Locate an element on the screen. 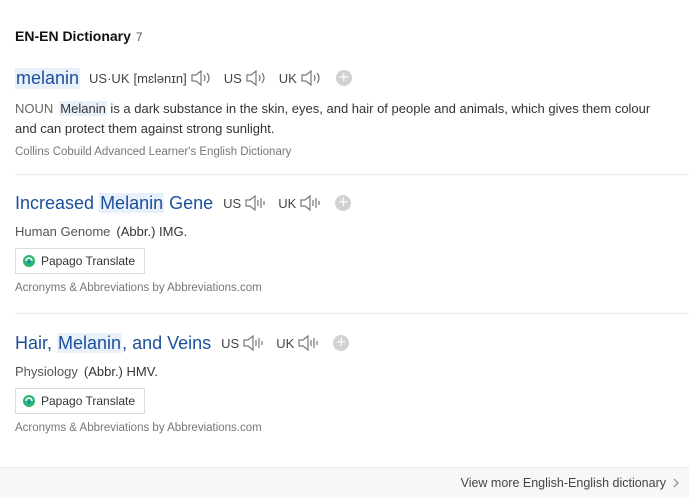 This screenshot has height=498, width=689. entry-word-link: melanin is located at coordinates (48, 78).